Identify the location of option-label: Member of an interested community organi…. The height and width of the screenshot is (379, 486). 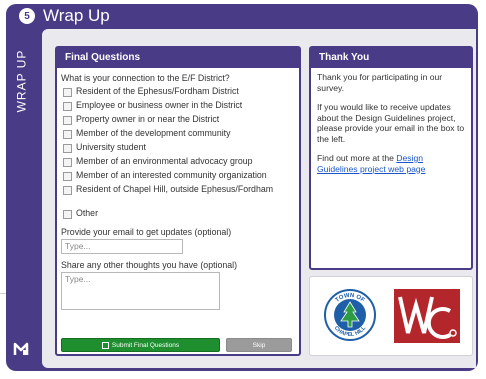
(171, 175).